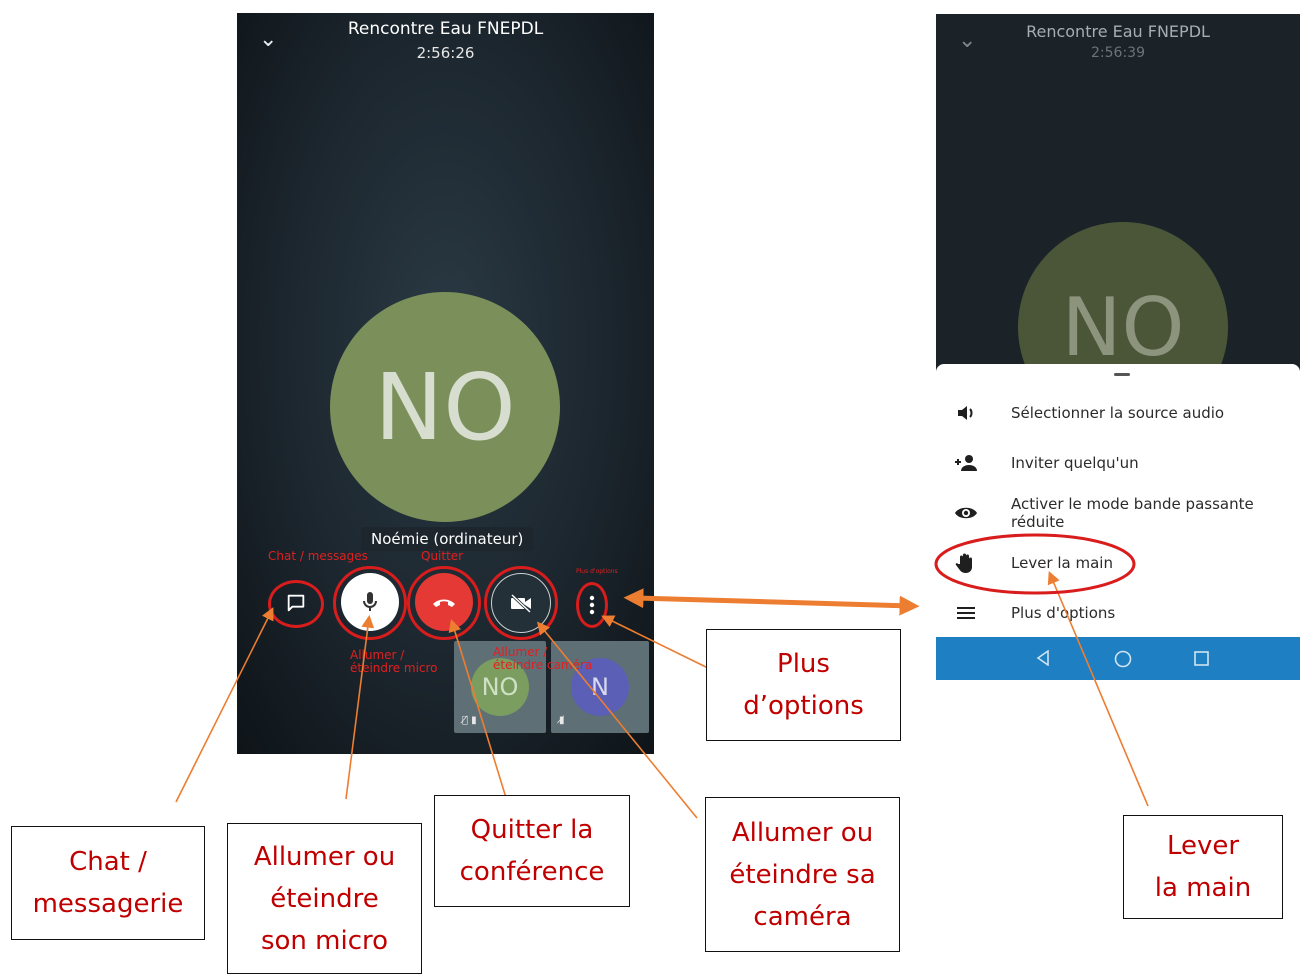 The width and height of the screenshot is (1300, 974). I want to click on arrow-more, so click(656, 642).